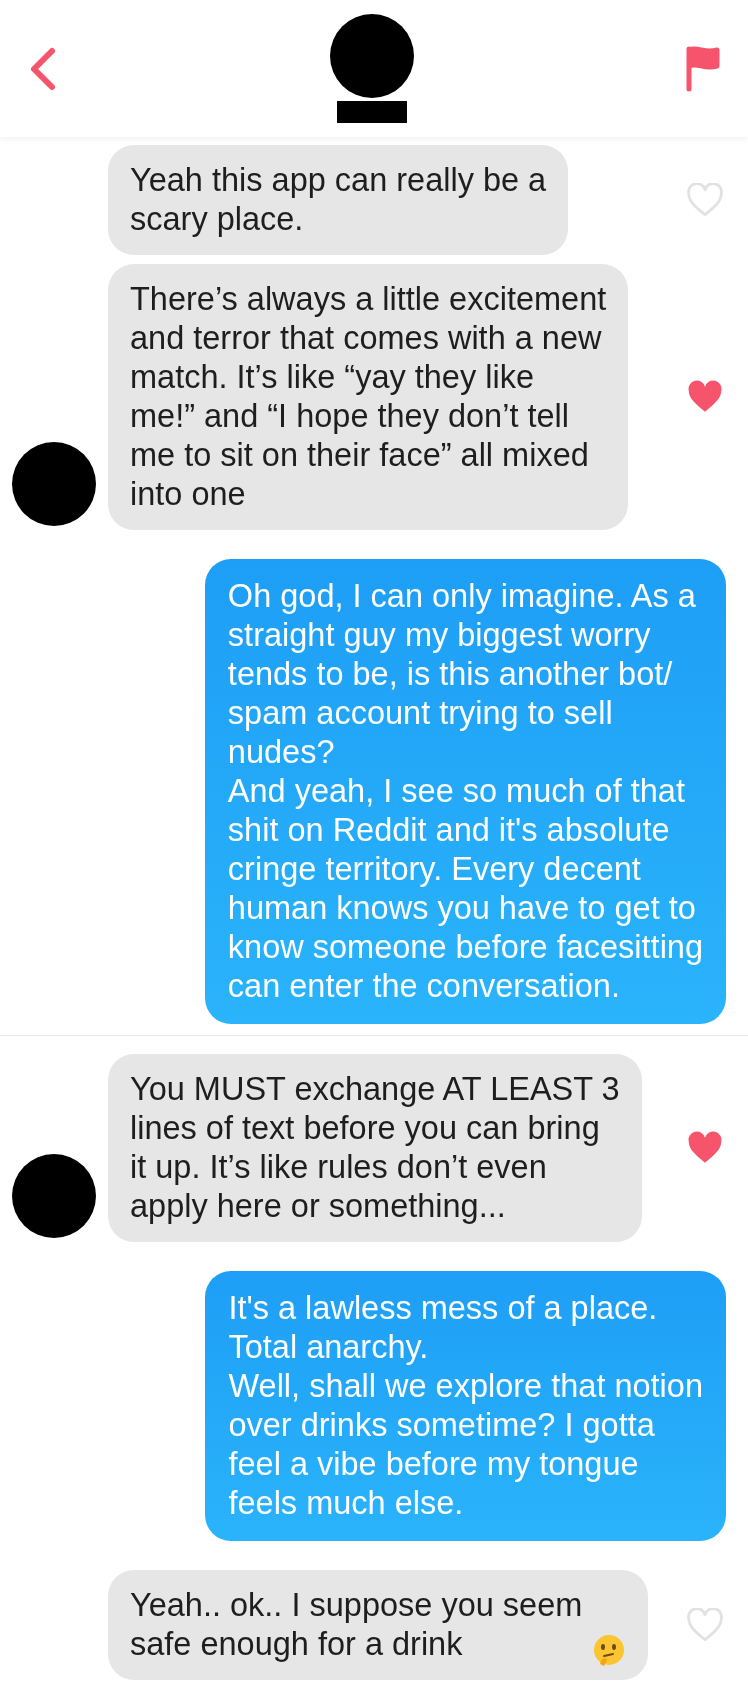  I want to click on redaction-bar, so click(372, 112).